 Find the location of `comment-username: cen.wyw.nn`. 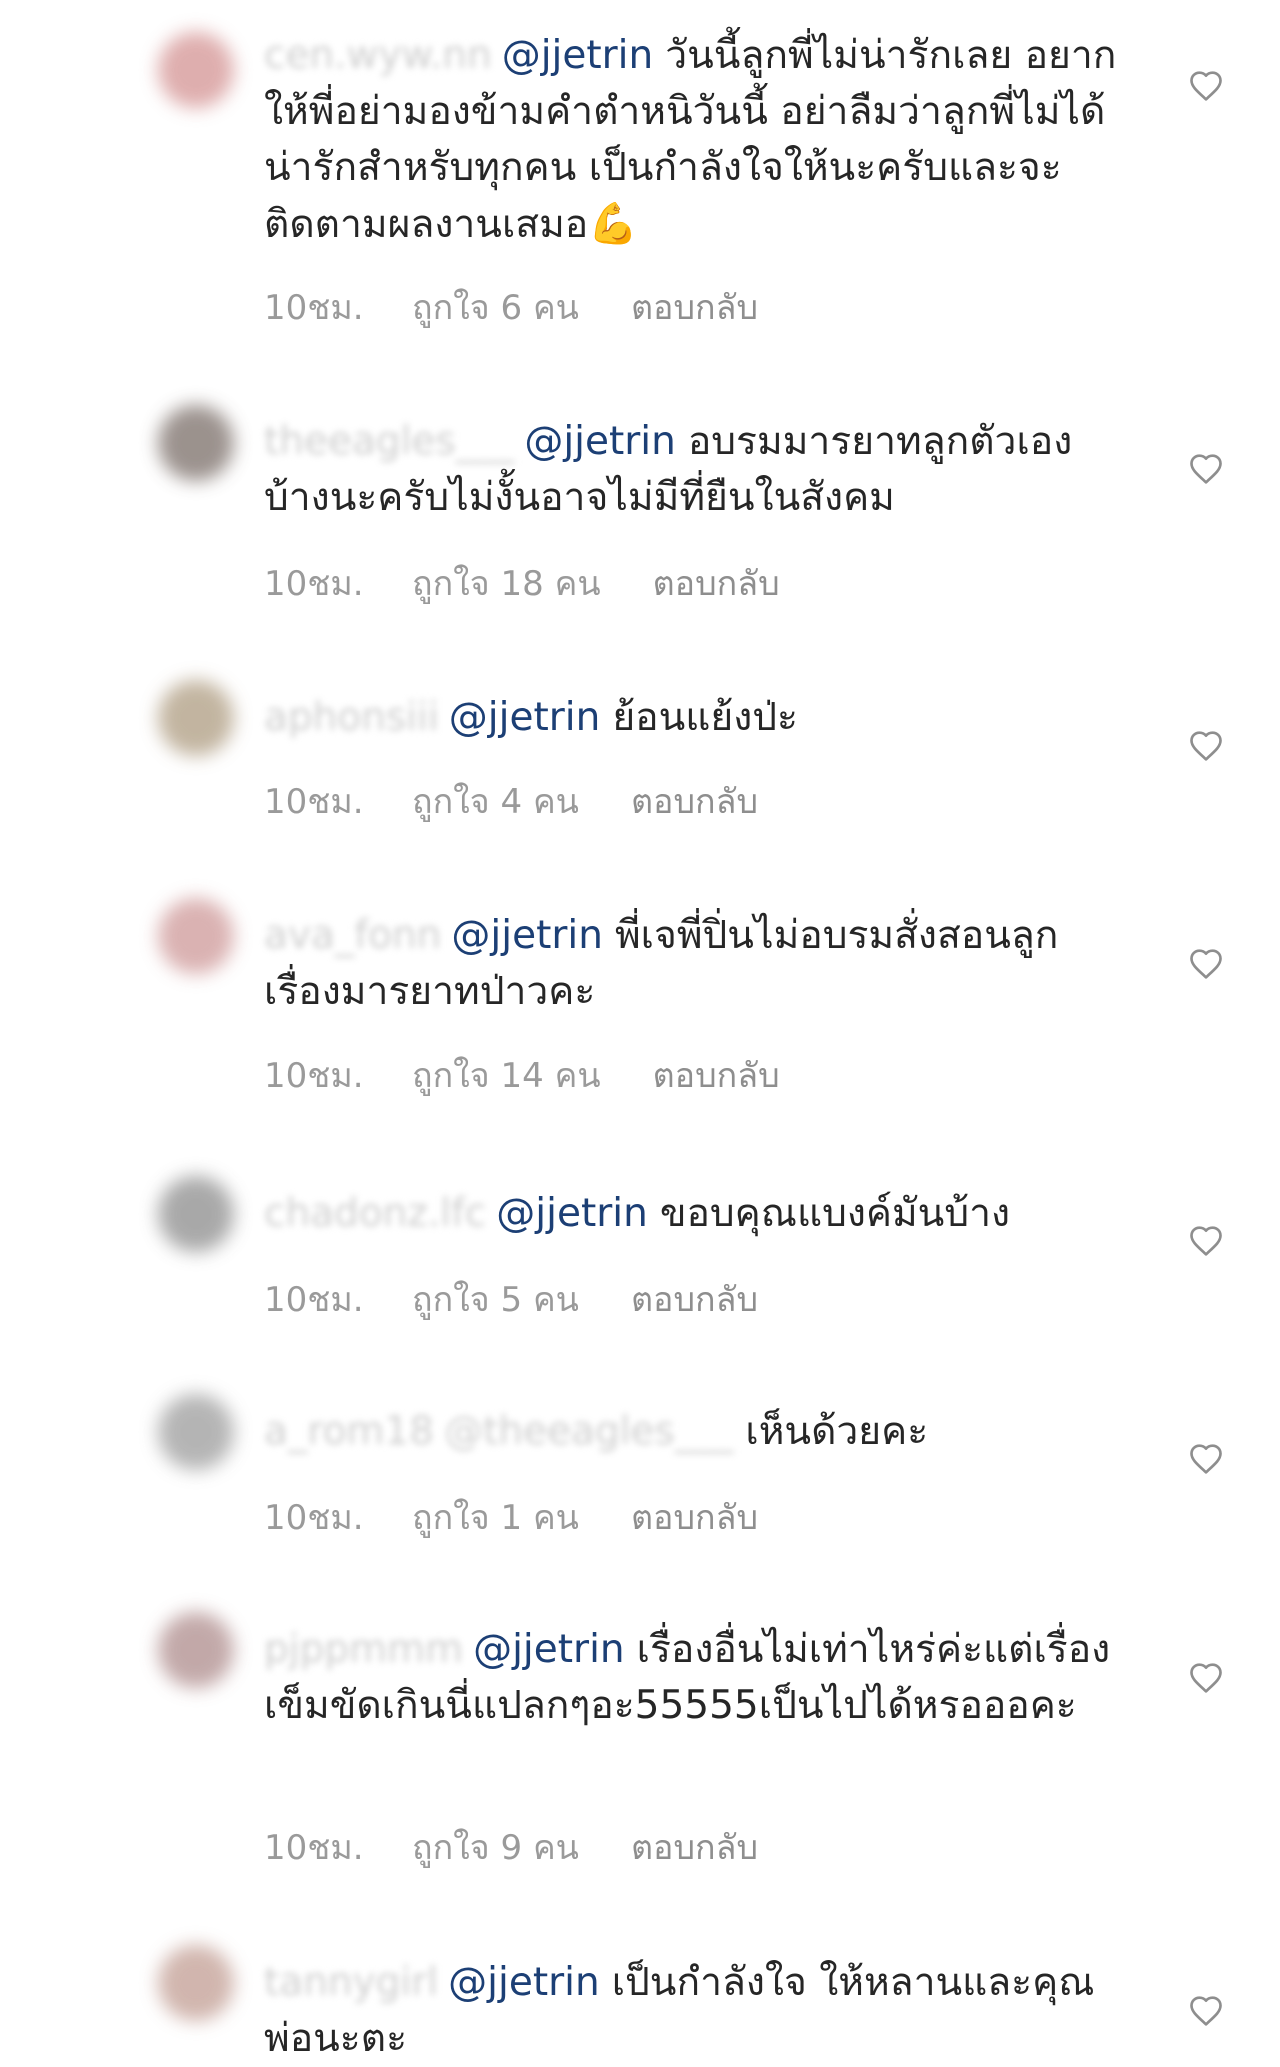

comment-username: cen.wyw.nn is located at coordinates (378, 55).